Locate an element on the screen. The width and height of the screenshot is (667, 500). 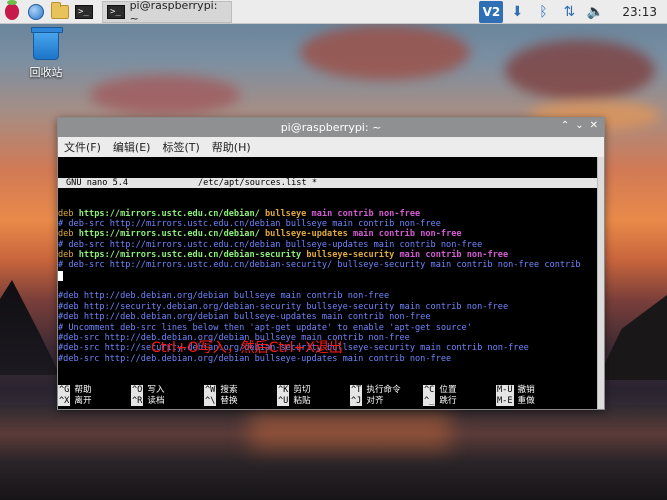
trash-icon is located at coordinates (47, 43).